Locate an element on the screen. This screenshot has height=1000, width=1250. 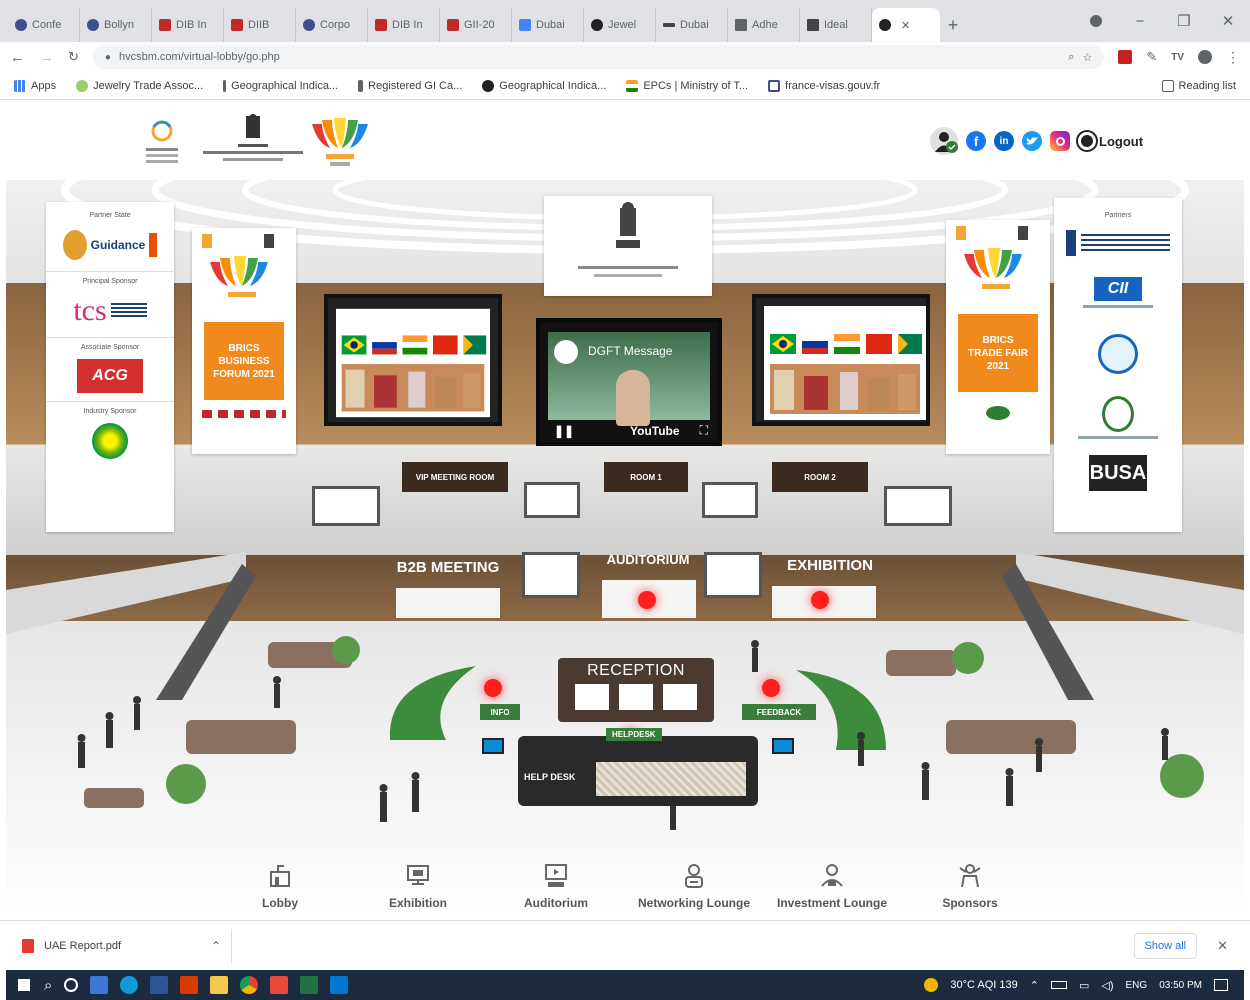
india-flag-icon is located at coordinates (632, 85).